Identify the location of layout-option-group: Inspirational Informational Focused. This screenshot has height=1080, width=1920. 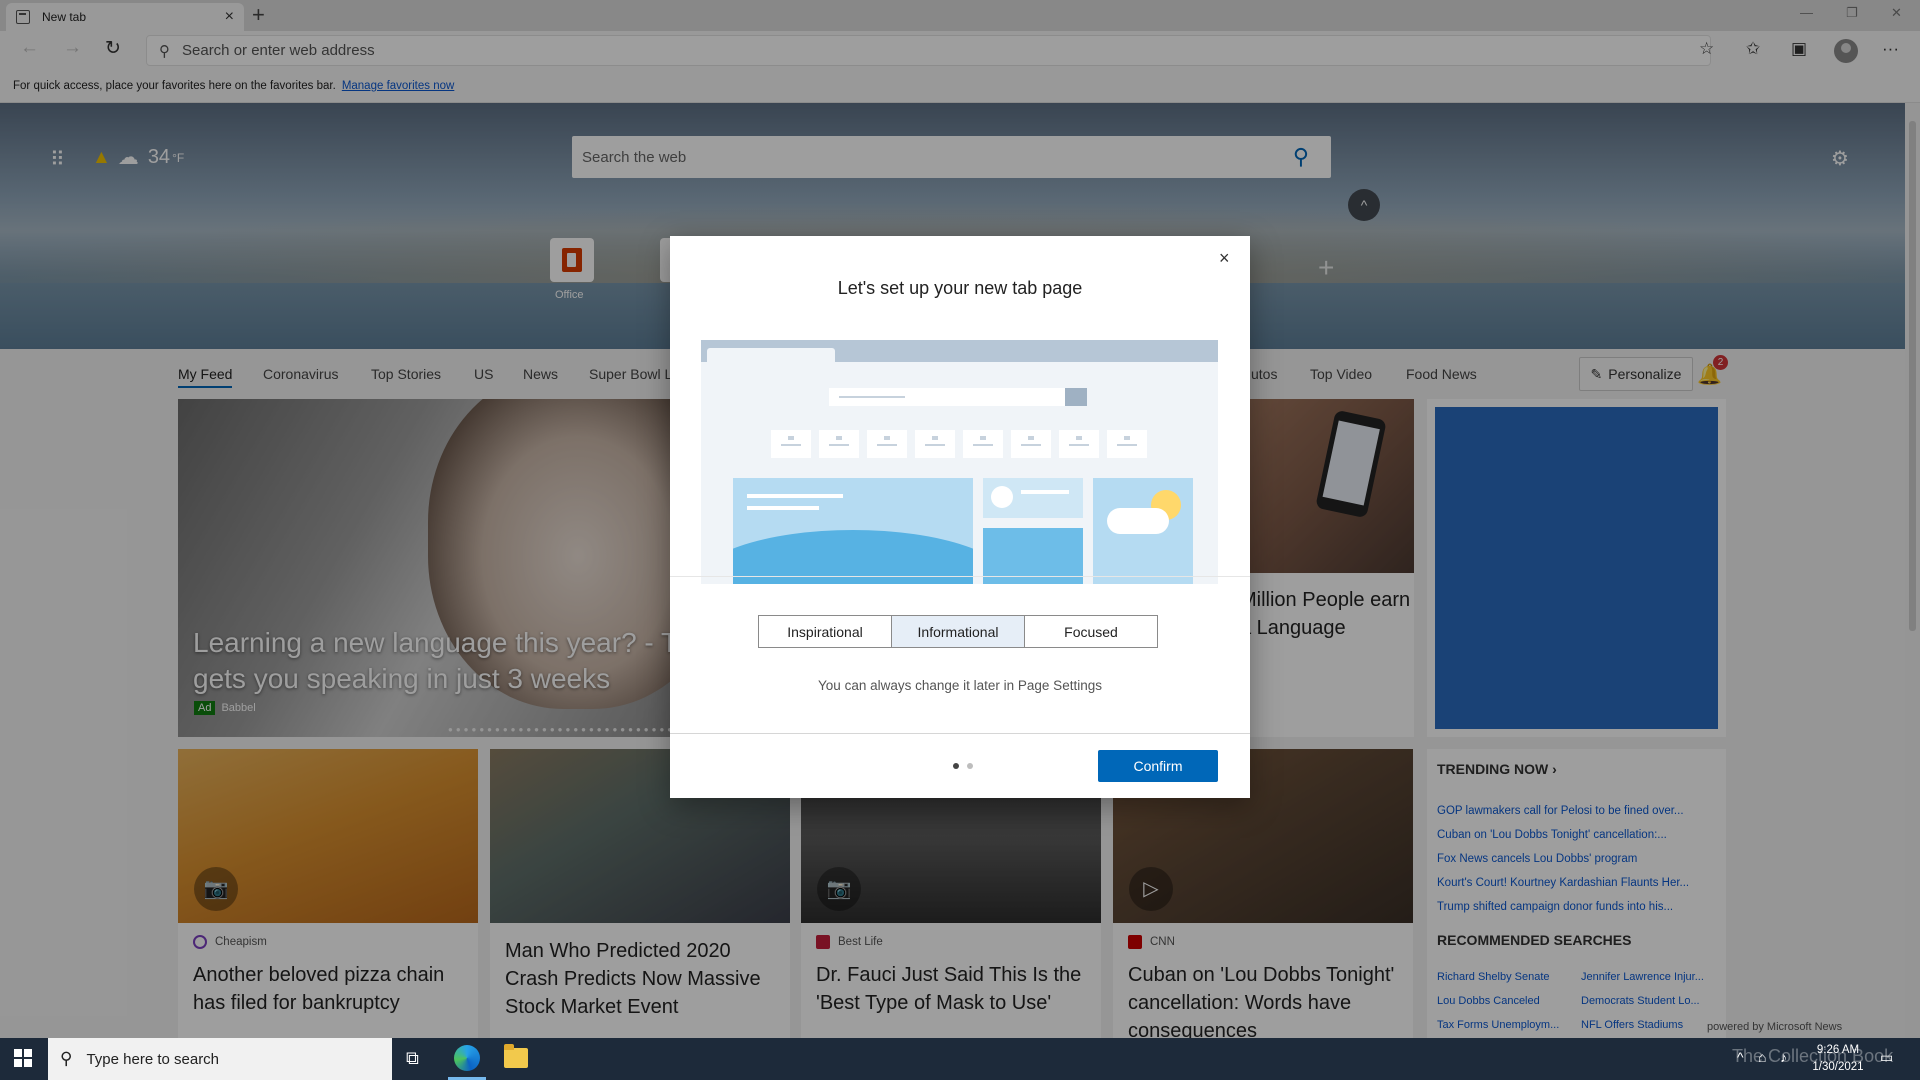
(958, 631).